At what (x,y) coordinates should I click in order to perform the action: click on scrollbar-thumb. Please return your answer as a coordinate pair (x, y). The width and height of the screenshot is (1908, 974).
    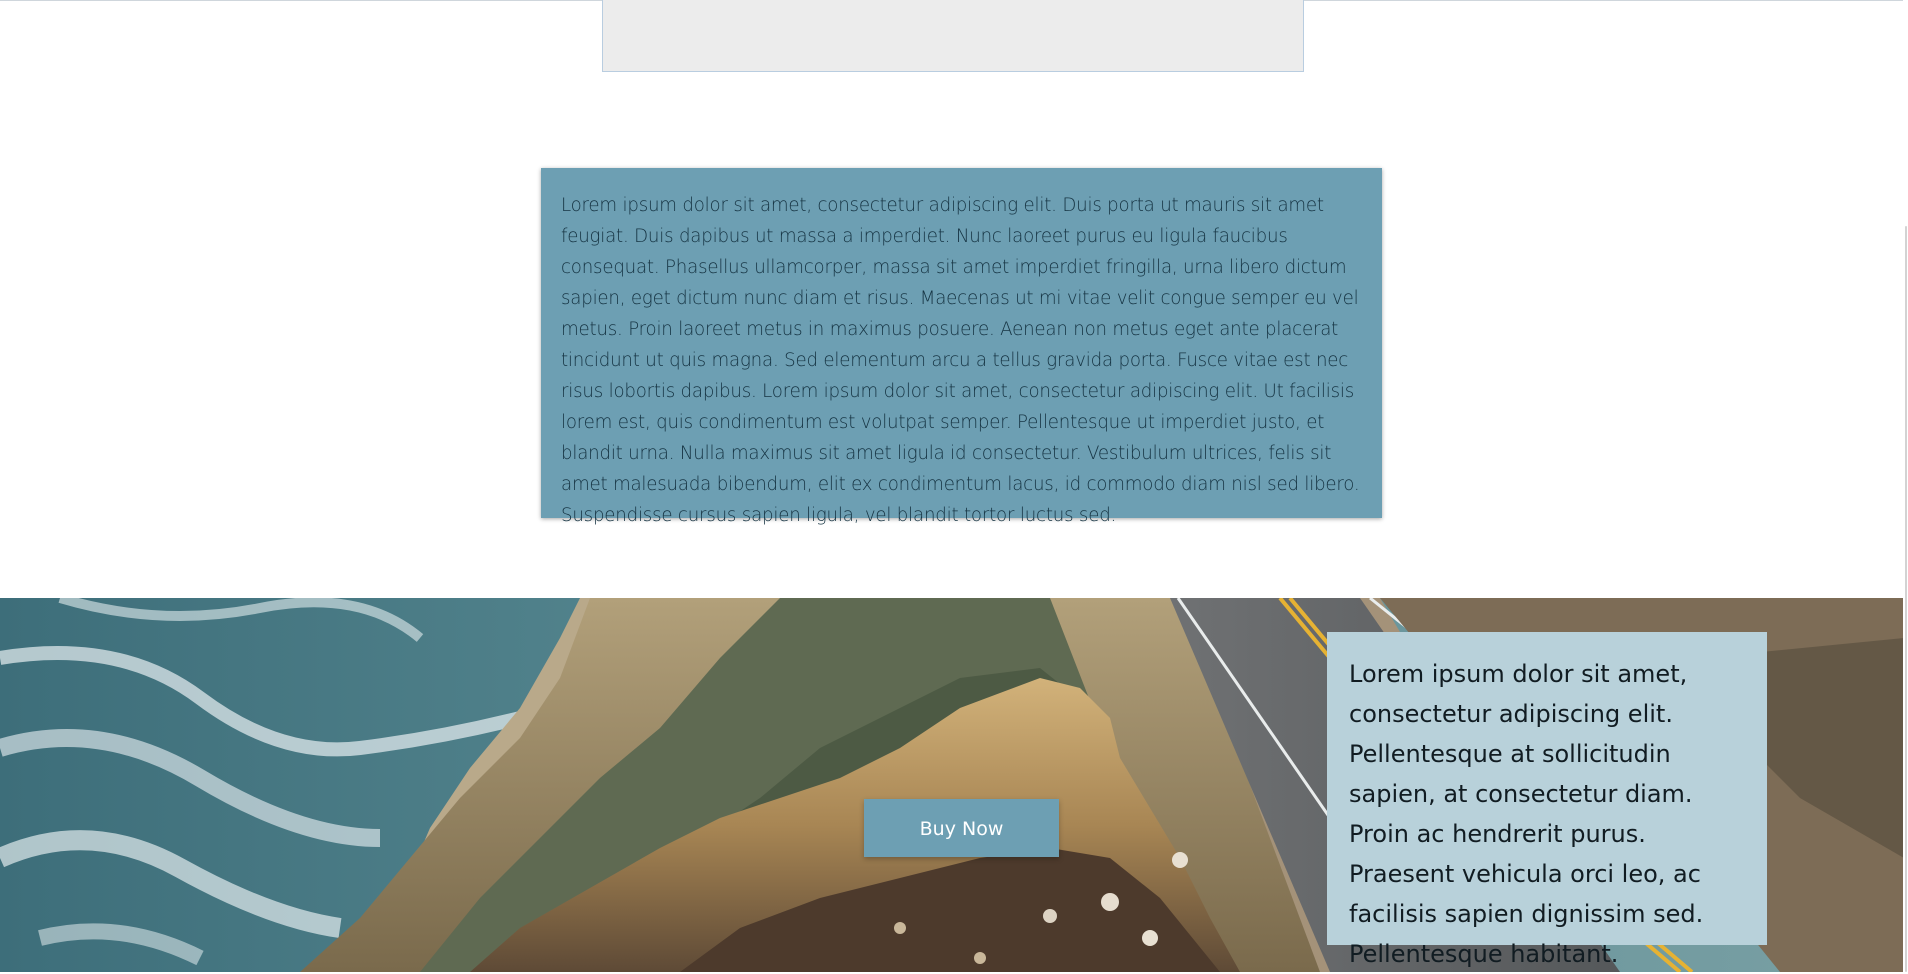
    Looking at the image, I should click on (1906, 599).